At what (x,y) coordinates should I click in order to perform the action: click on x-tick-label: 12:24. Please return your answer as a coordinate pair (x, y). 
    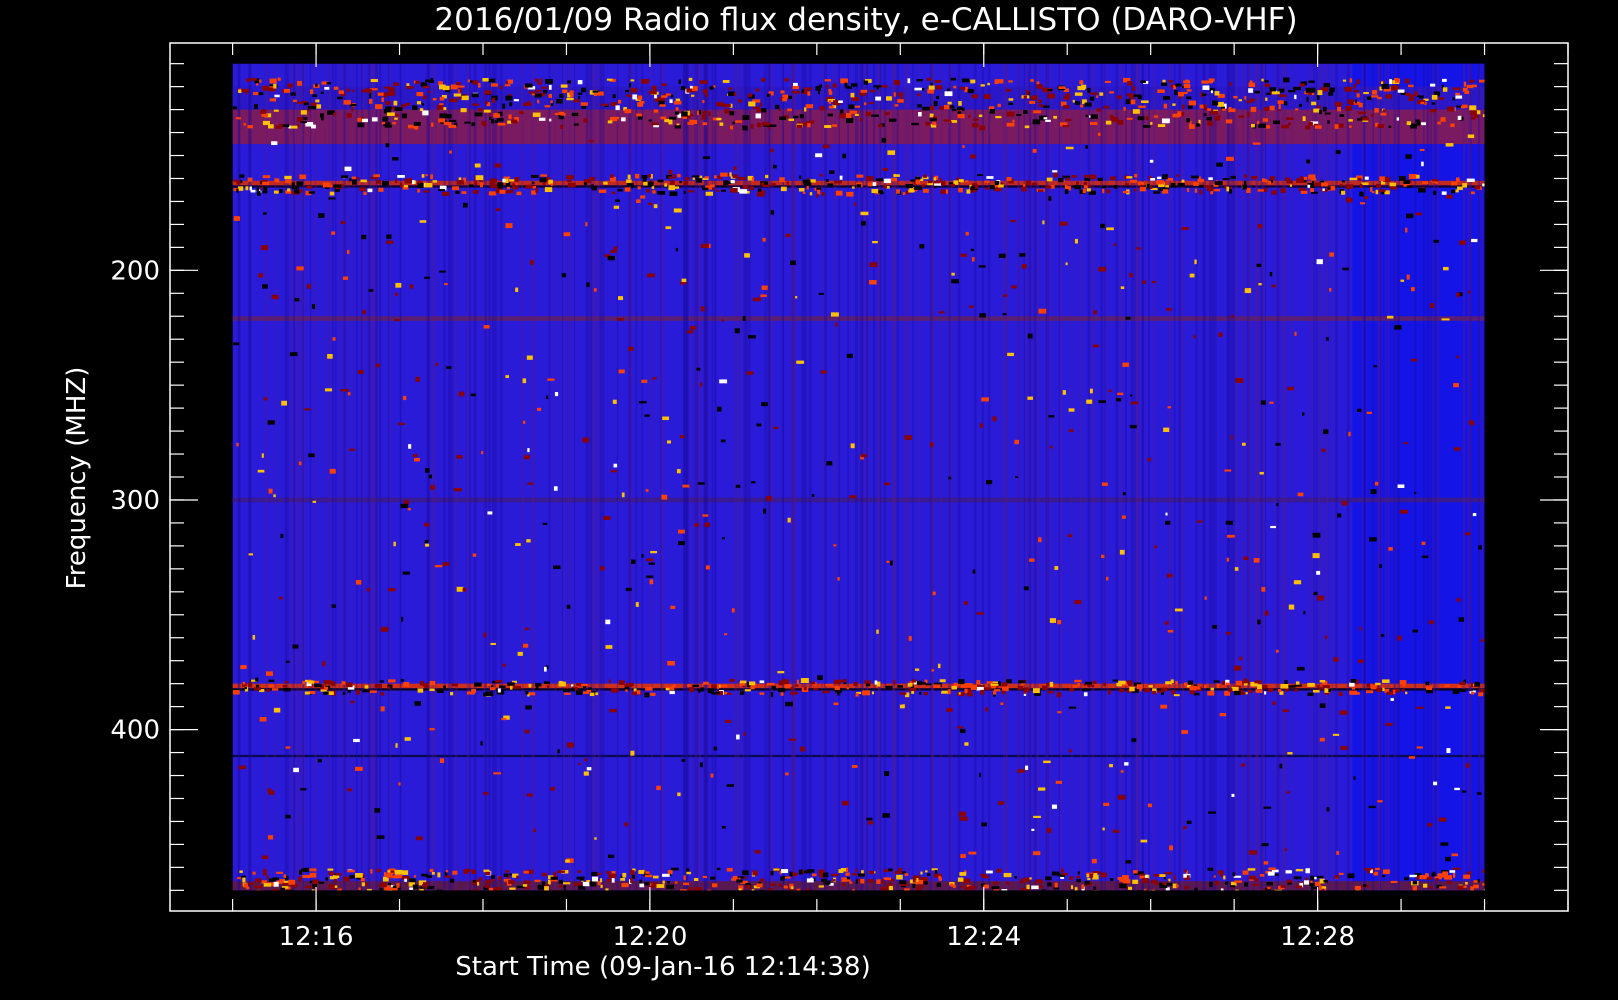
    Looking at the image, I should click on (983, 937).